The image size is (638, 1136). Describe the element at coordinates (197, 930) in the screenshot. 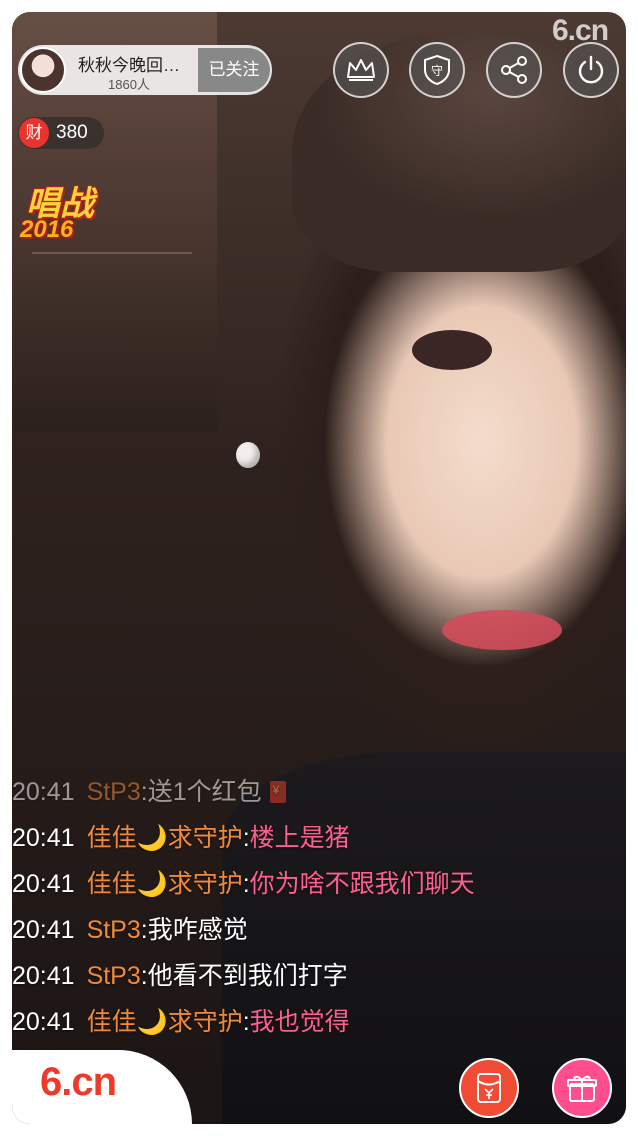

I see `chat-content: 我咋感觉` at that location.